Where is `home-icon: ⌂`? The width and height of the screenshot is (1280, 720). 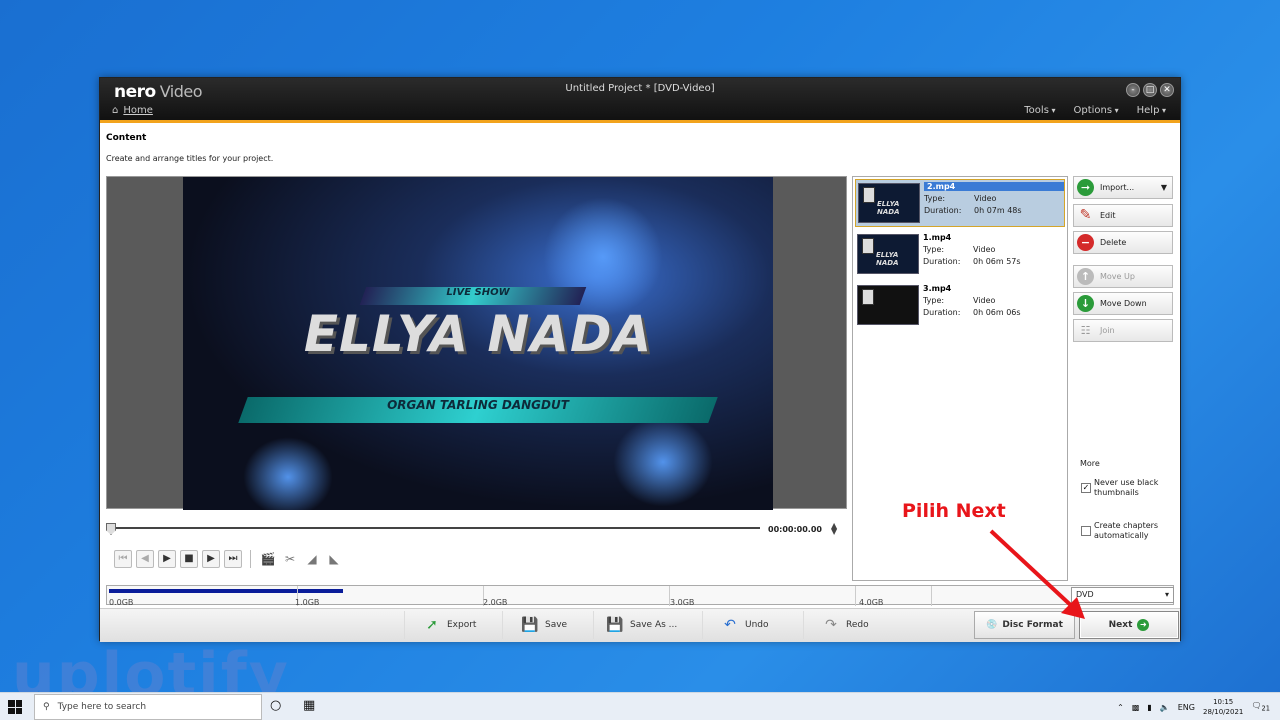
home-icon: ⌂ is located at coordinates (115, 110).